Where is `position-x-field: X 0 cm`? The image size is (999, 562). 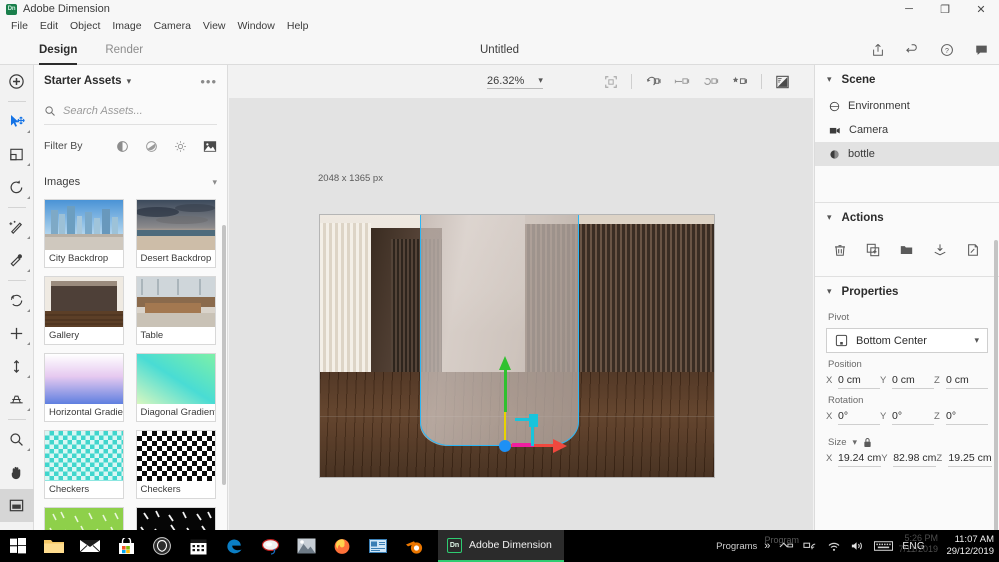 position-x-field: X 0 cm is located at coordinates (853, 381).